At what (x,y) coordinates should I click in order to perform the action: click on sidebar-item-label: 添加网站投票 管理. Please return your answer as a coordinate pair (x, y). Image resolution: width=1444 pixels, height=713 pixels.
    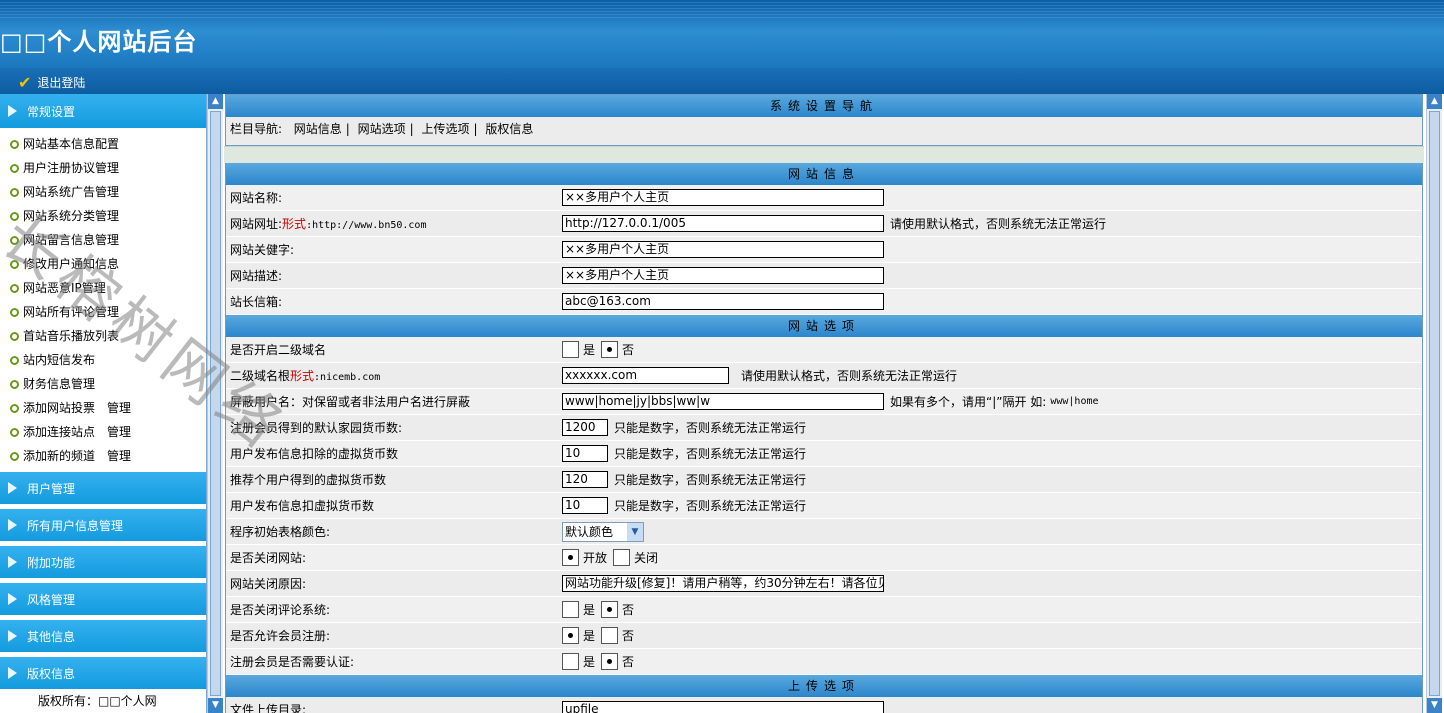
    Looking at the image, I should click on (77, 408).